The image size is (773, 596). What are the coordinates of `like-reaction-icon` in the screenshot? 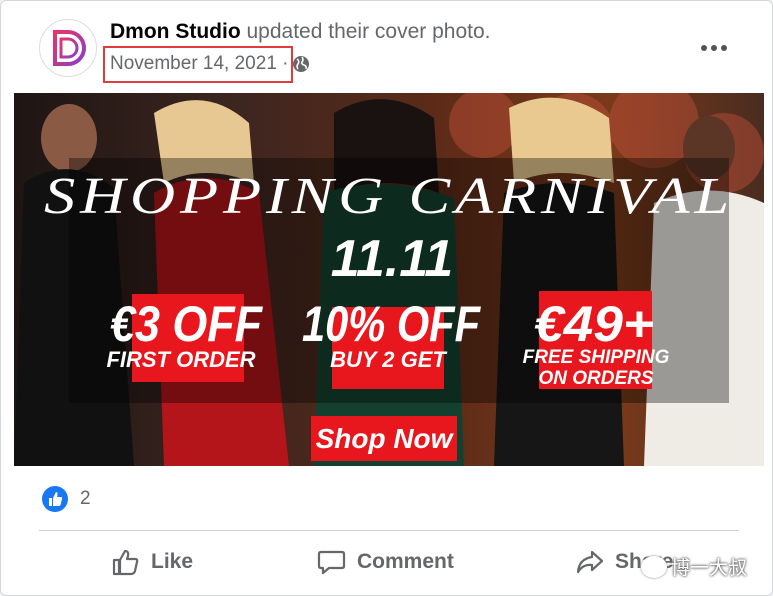 It's located at (55, 499).